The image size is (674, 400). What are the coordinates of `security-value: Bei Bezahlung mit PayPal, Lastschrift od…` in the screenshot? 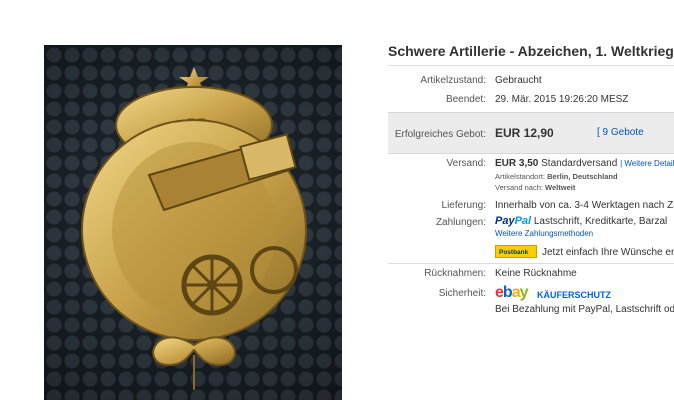 It's located at (584, 309).